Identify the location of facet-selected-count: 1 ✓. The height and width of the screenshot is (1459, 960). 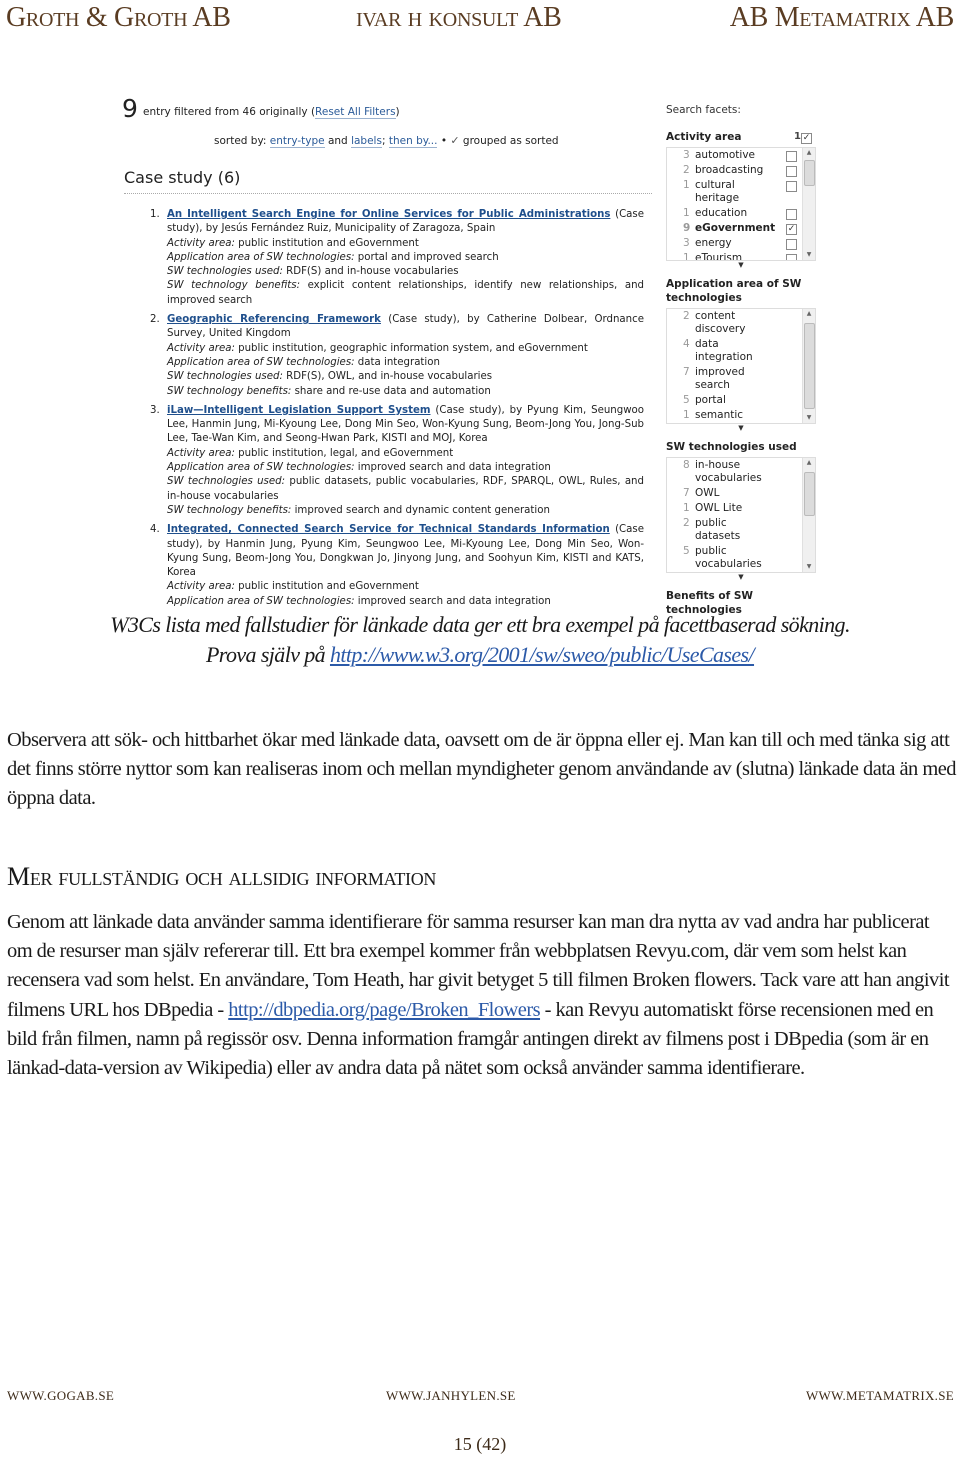
(803, 137).